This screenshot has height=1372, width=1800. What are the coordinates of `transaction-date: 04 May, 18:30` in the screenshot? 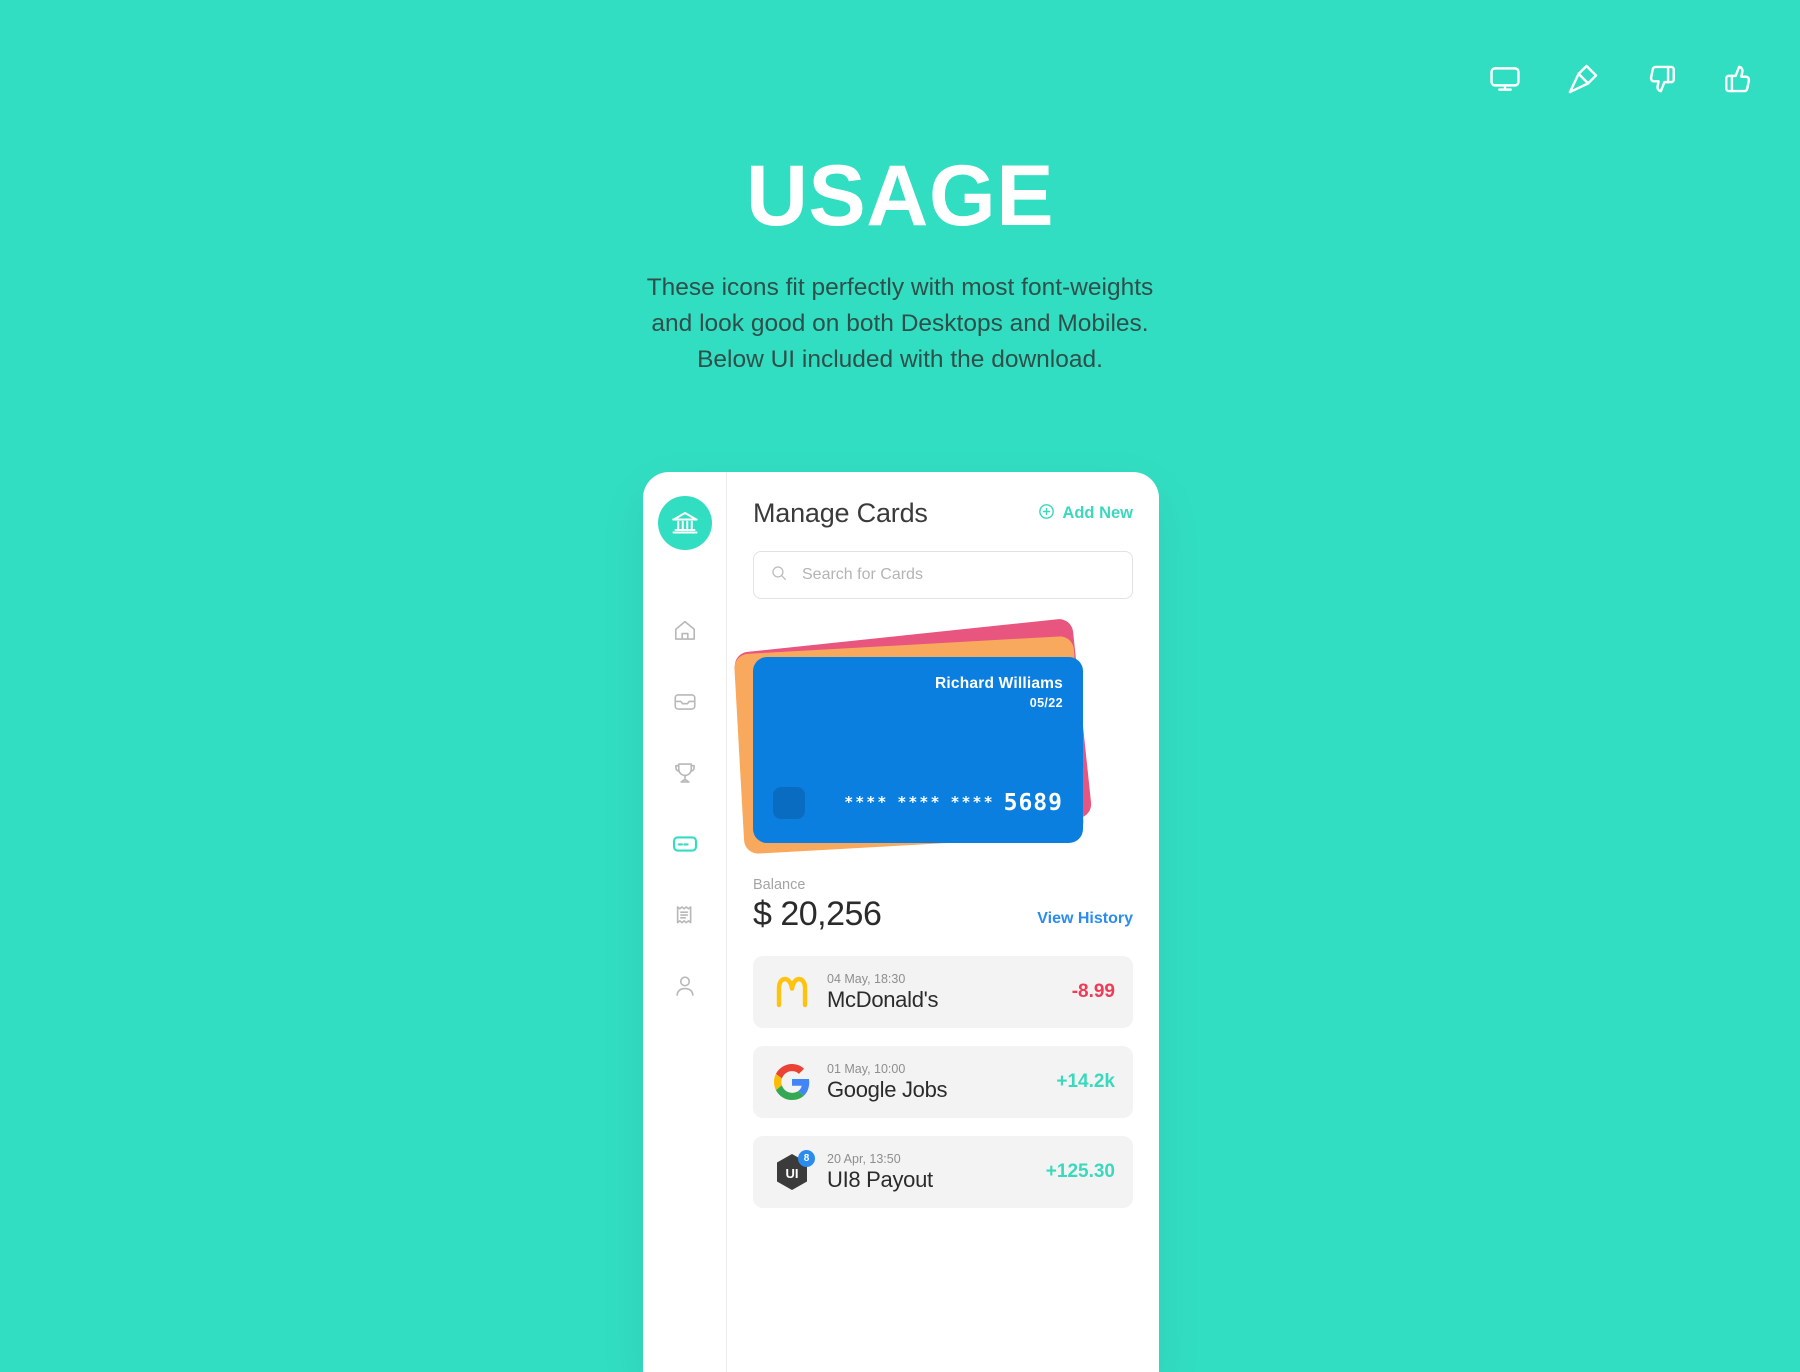 It's located at (866, 978).